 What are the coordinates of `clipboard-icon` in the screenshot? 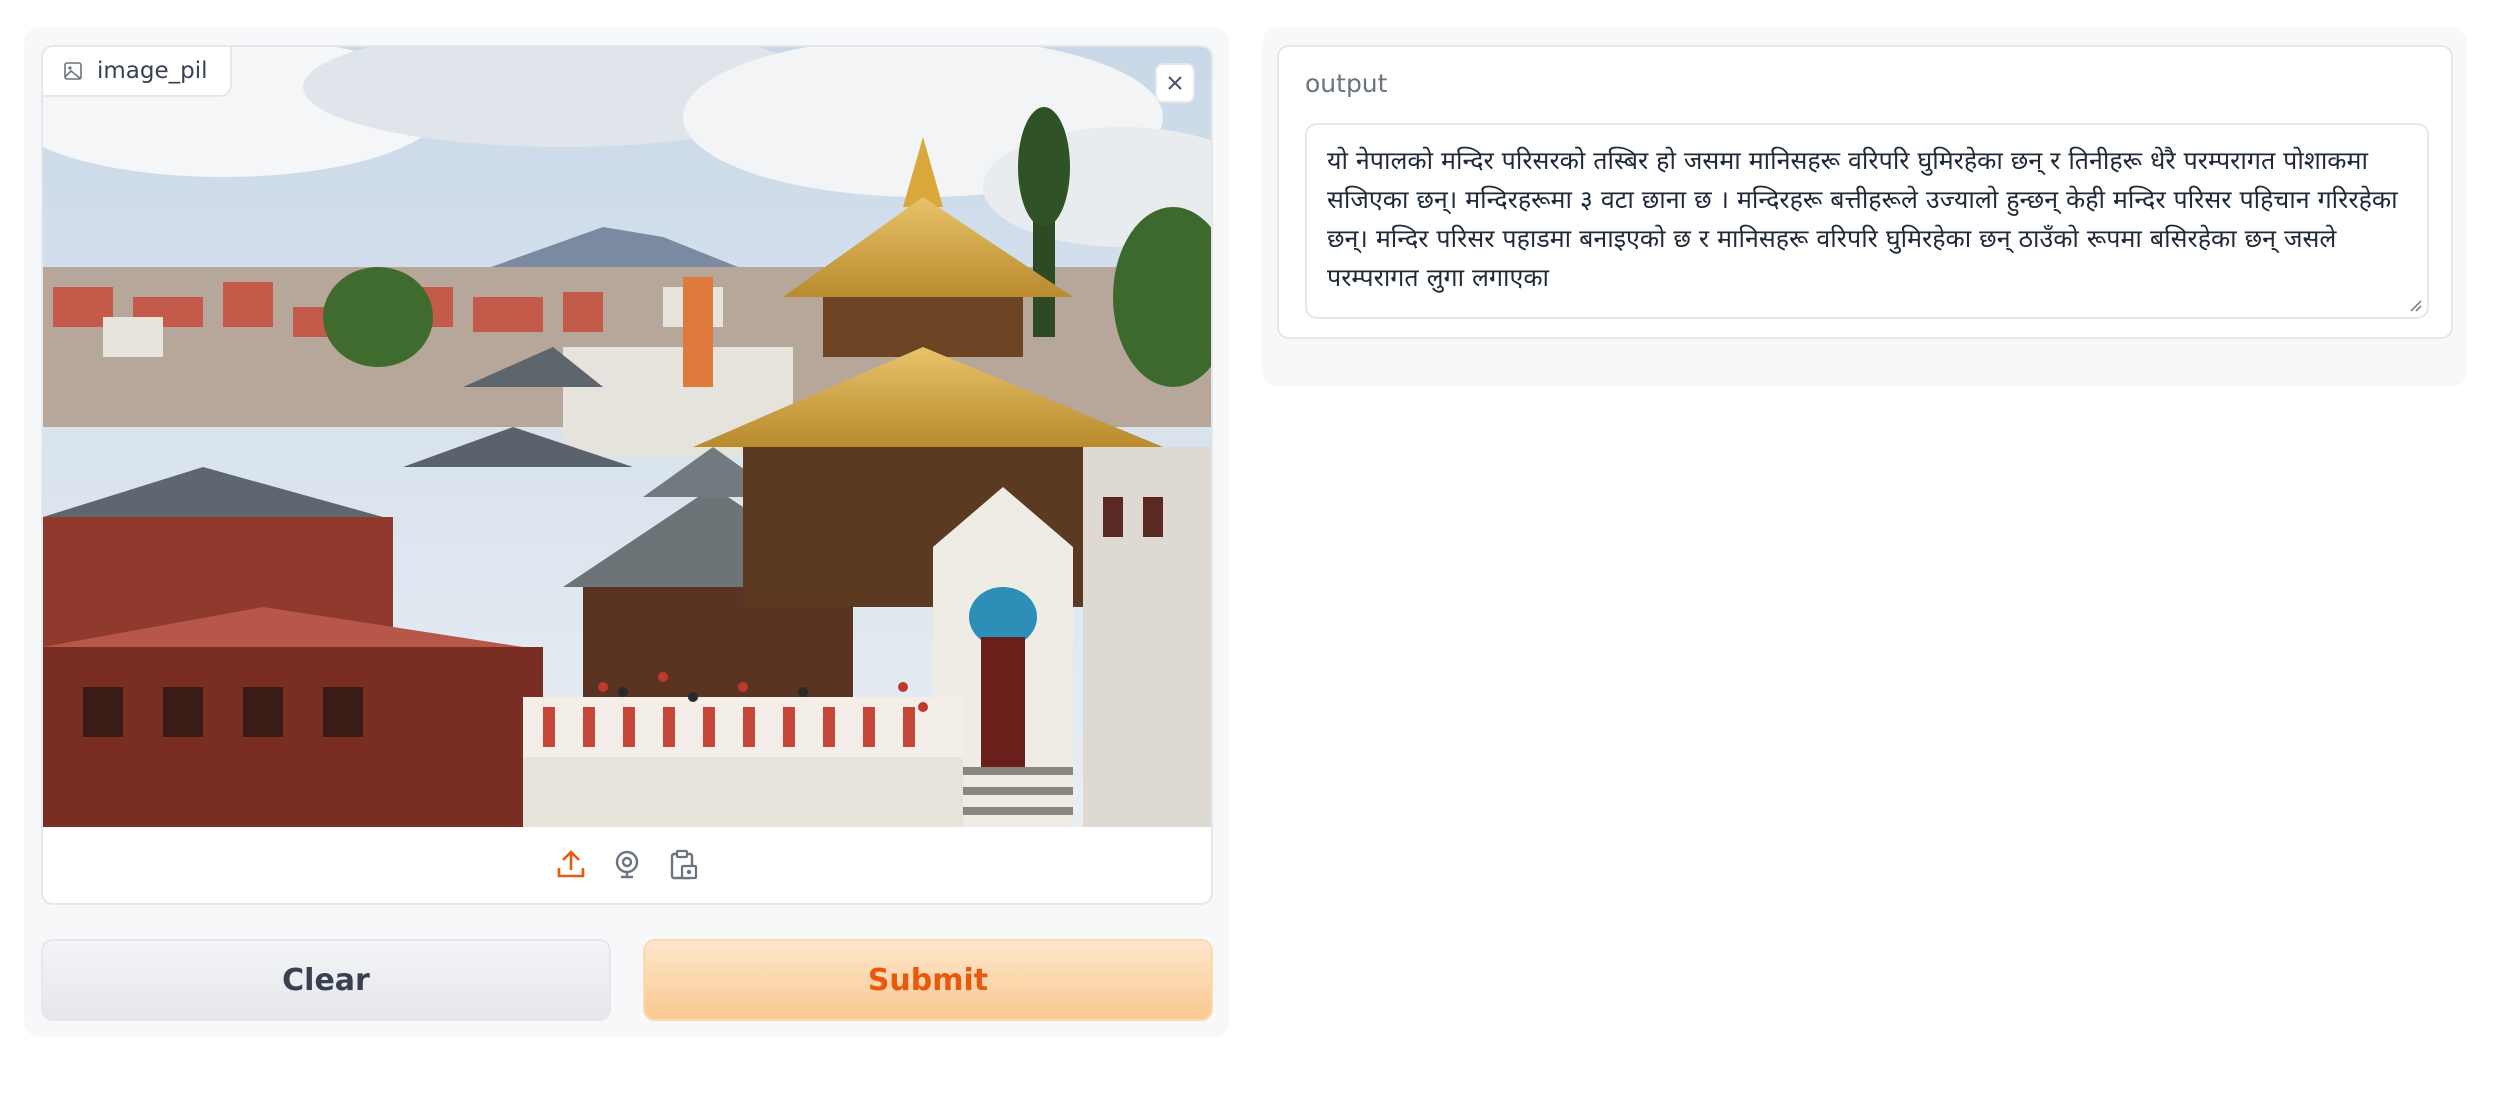 It's located at (684, 864).